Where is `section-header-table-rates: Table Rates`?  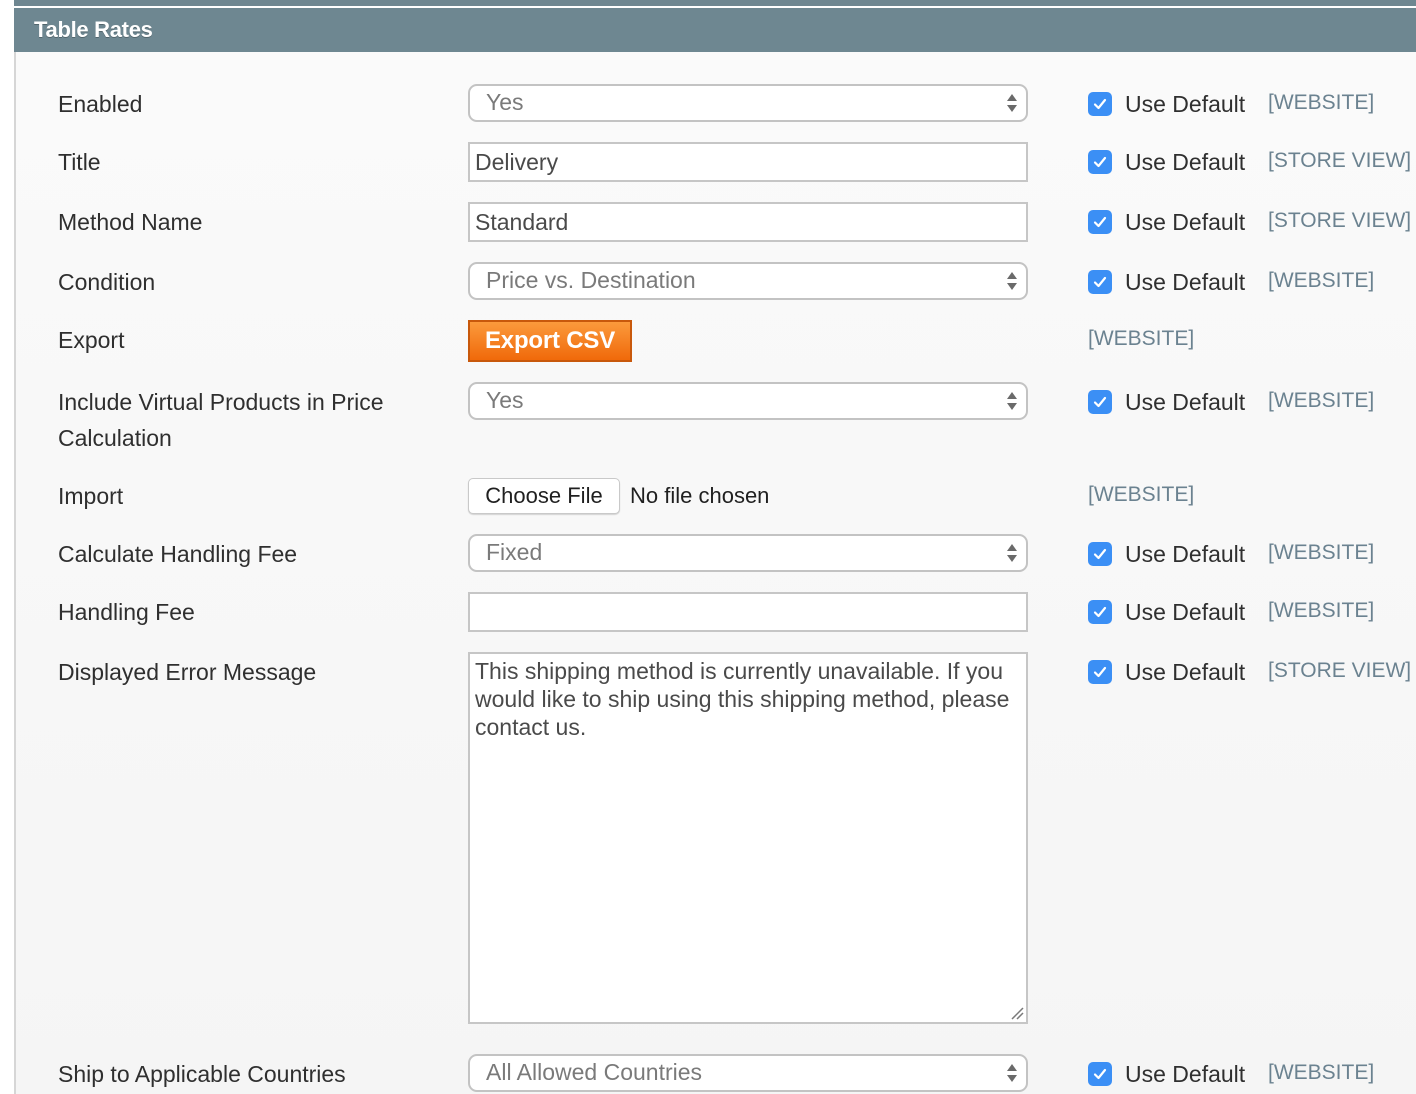
section-header-table-rates: Table Rates is located at coordinates (715, 30).